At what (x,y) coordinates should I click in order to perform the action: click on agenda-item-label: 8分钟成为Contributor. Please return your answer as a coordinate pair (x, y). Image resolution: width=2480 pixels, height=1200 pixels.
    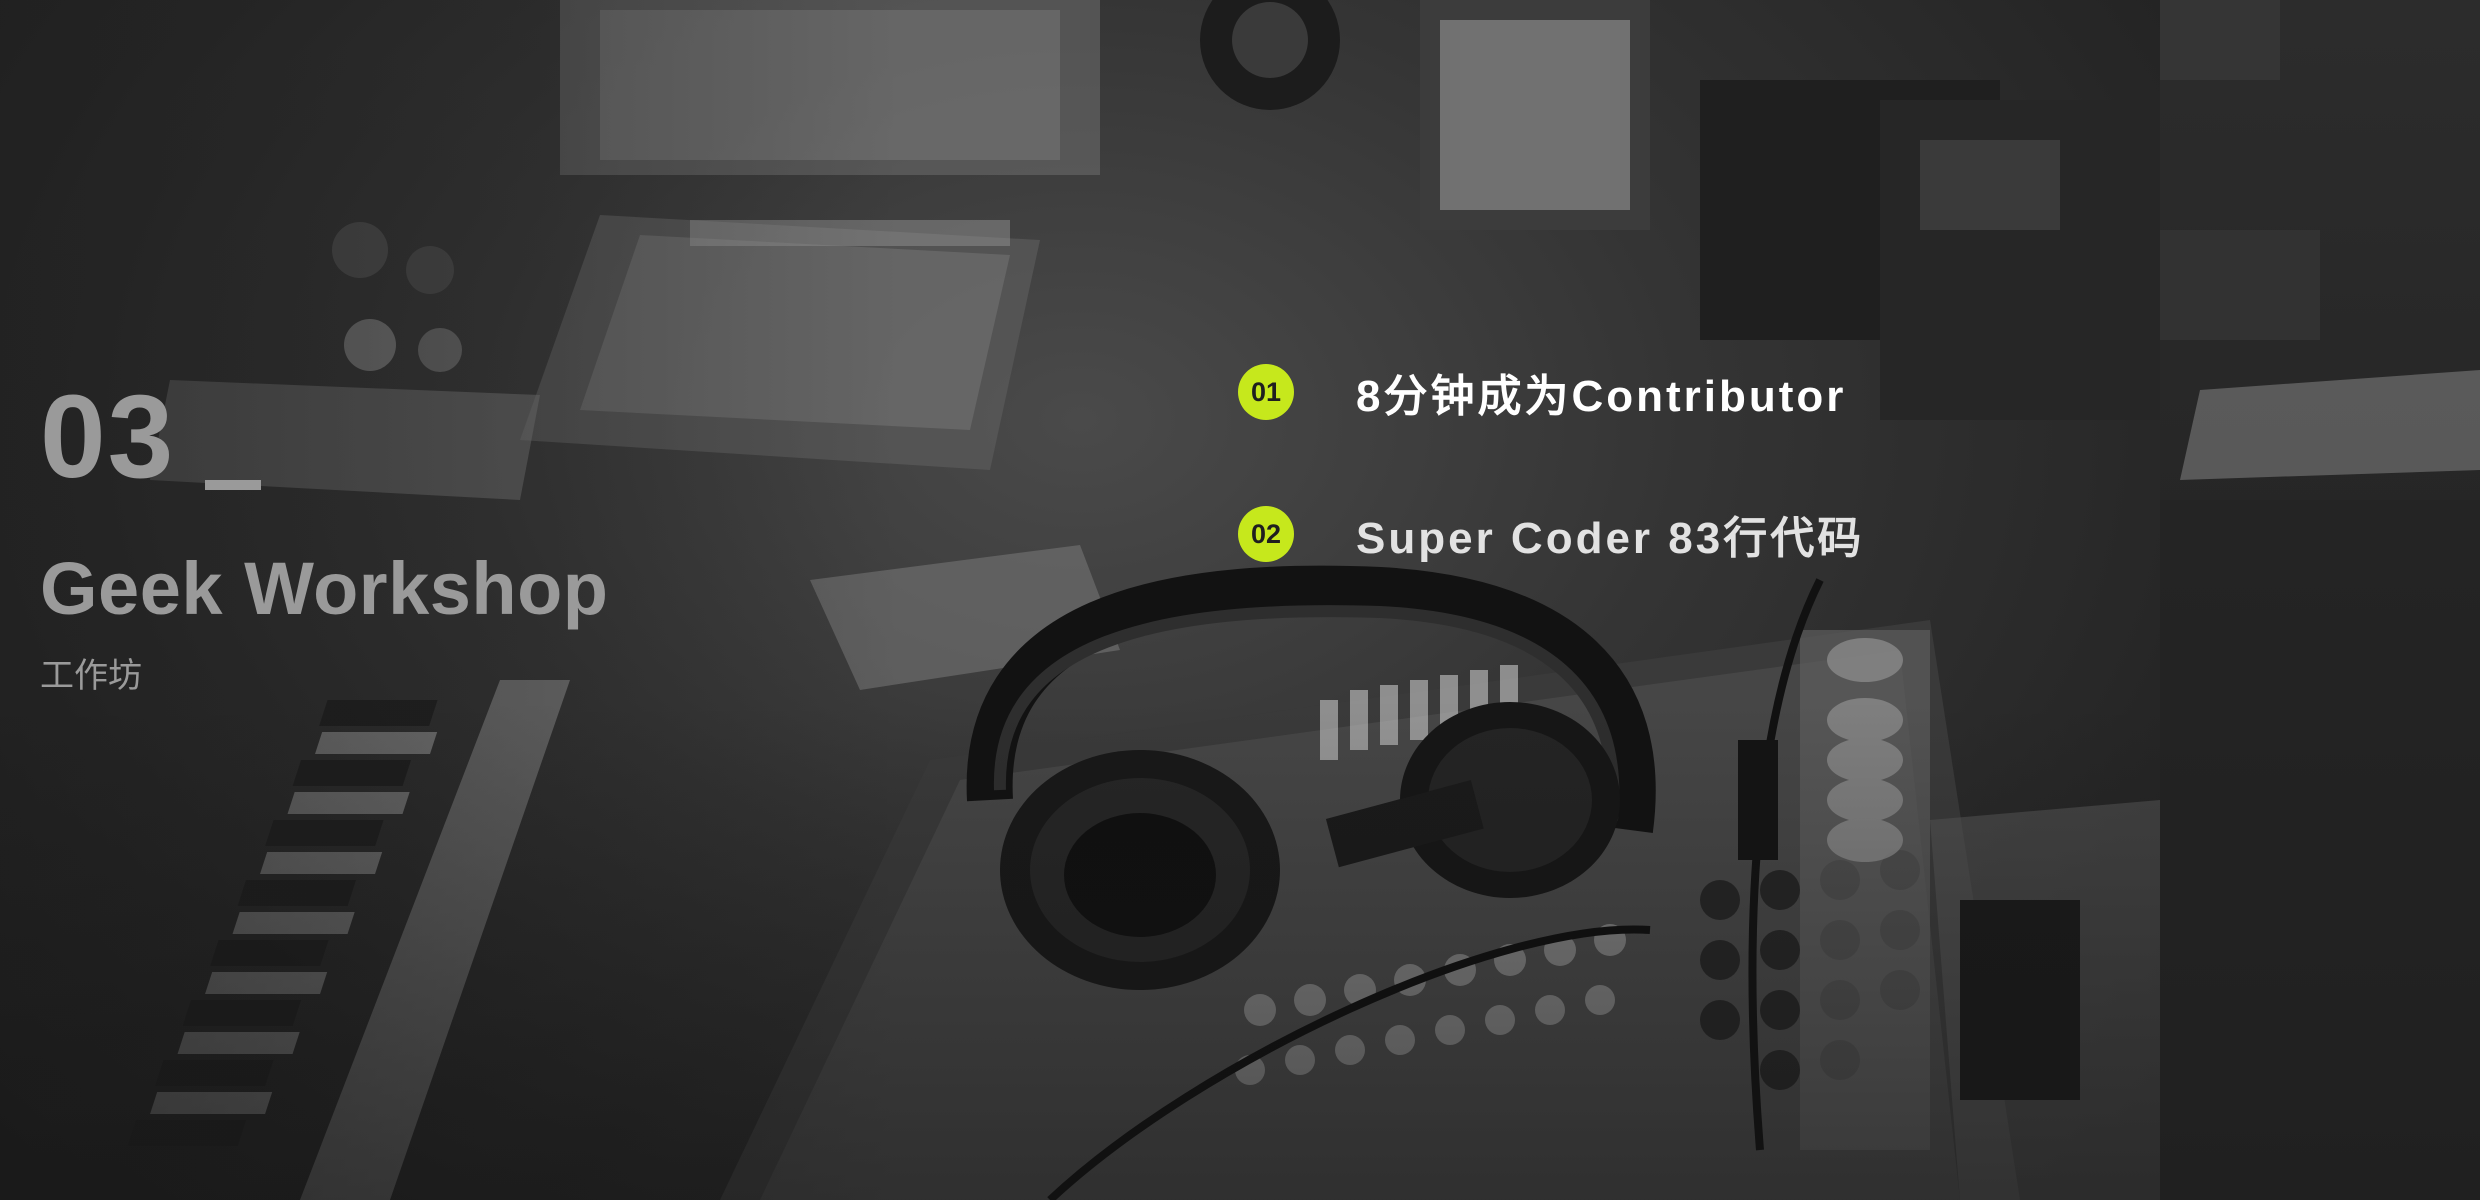
    Looking at the image, I should click on (1601, 396).